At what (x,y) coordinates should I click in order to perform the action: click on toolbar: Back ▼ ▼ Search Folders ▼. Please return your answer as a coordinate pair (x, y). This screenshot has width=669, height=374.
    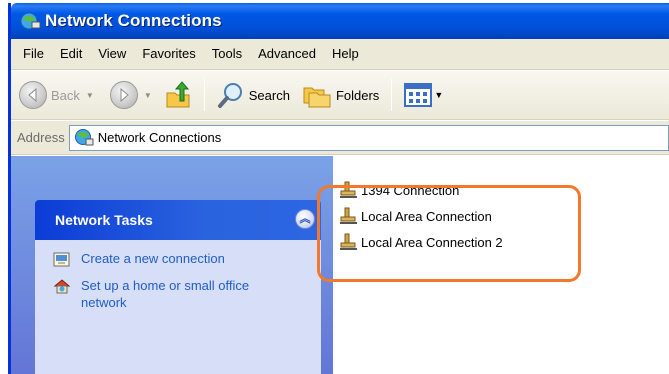
    Looking at the image, I should click on (340, 95).